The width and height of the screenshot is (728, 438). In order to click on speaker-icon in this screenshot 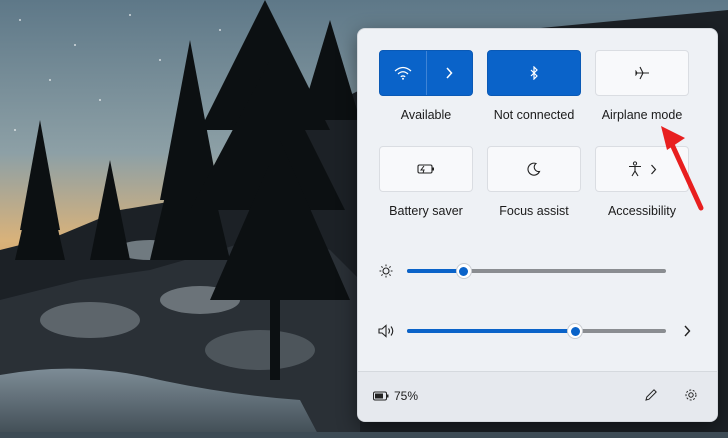, I will do `click(387, 331)`.